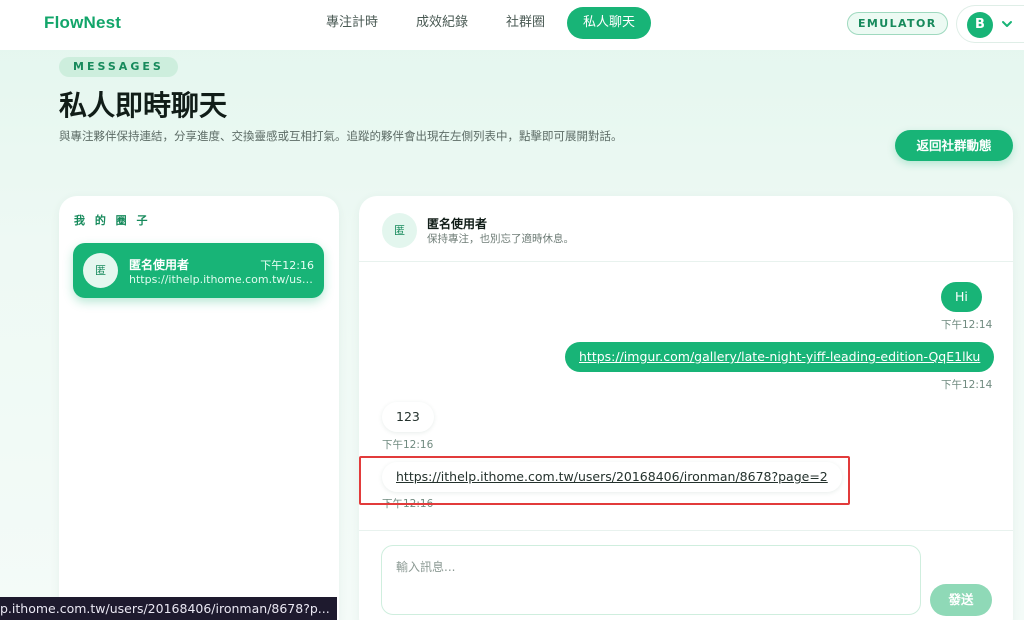 The width and height of the screenshot is (1024, 620). I want to click on emulator-badge: EMULATOR, so click(897, 23).